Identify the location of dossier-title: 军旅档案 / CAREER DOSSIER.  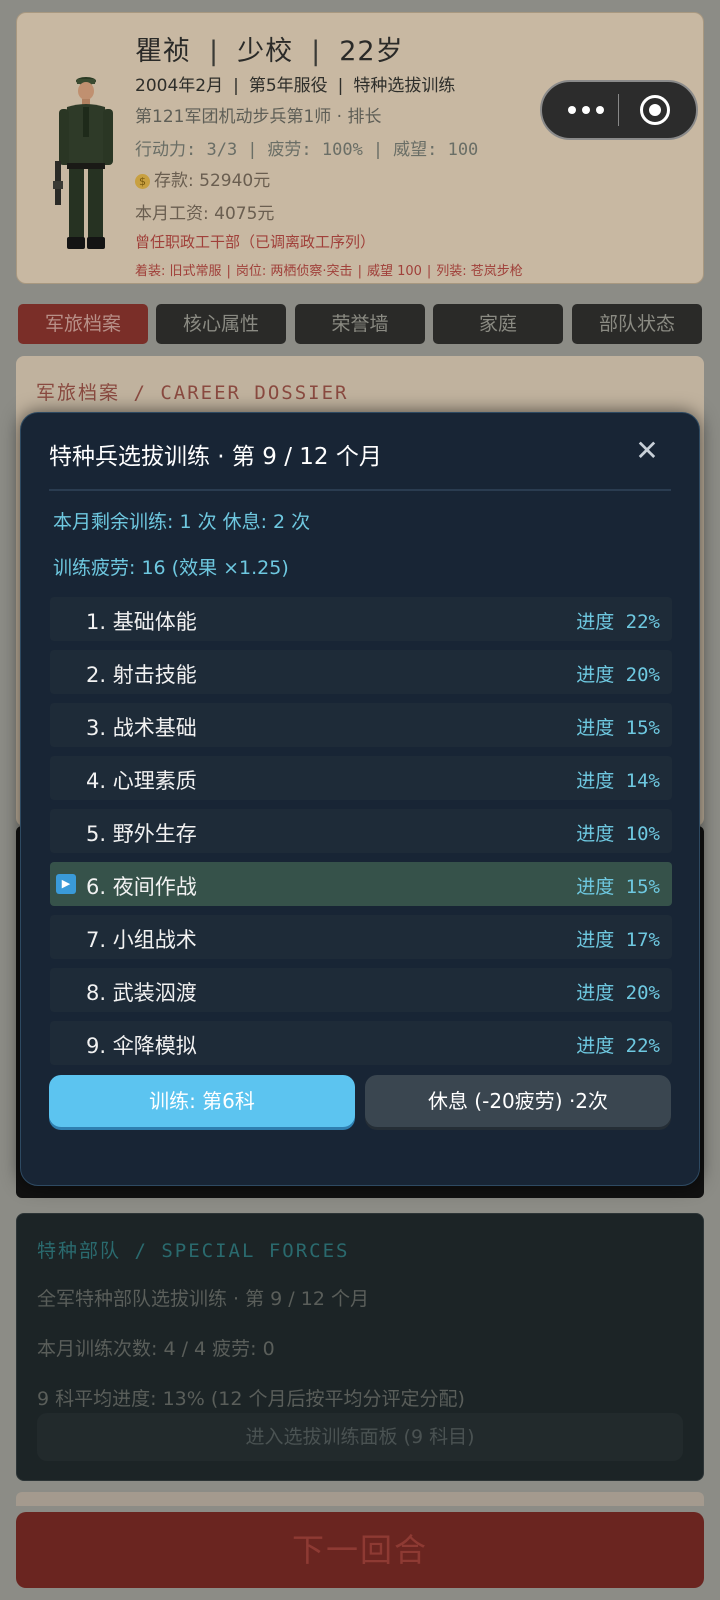
(192, 393).